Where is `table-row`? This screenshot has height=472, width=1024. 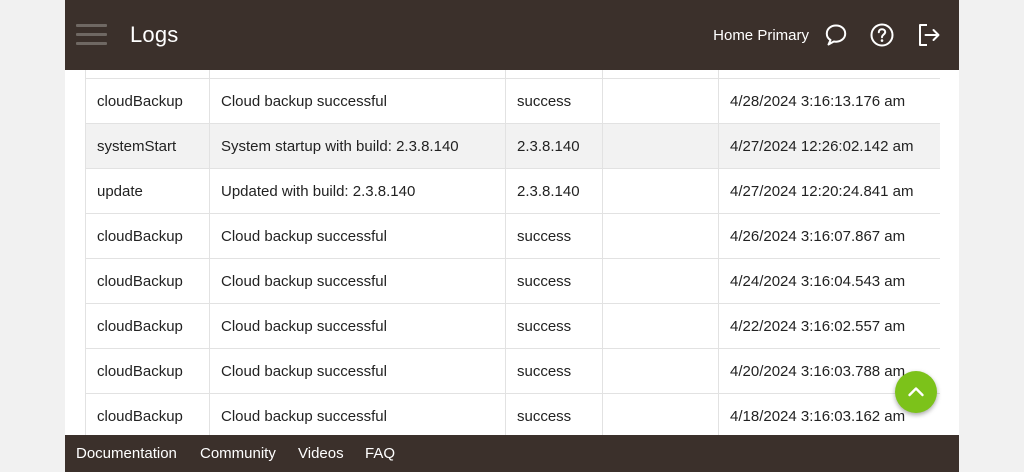 table-row is located at coordinates (512, 74).